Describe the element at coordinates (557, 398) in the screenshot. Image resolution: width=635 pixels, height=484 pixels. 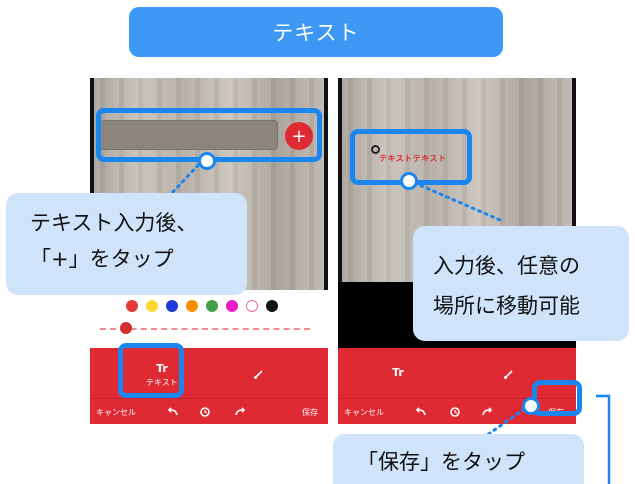
I see `save-button-highlight` at that location.